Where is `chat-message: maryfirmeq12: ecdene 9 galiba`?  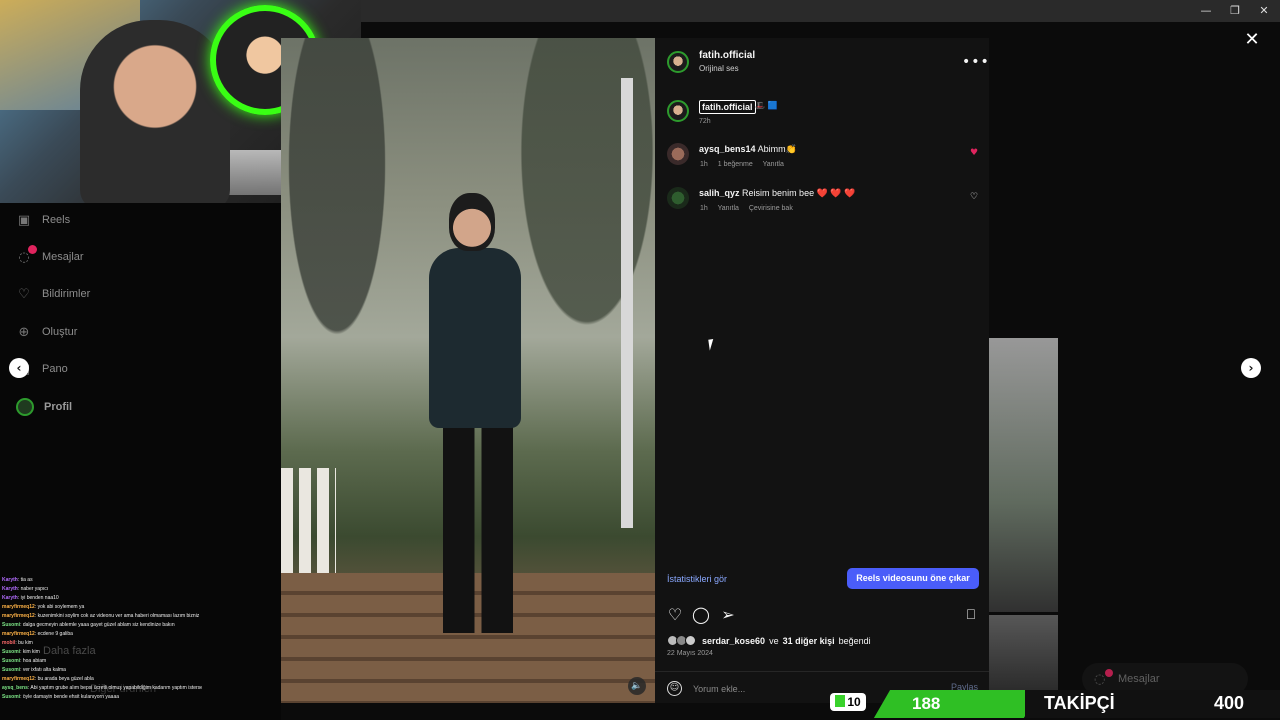
chat-message: maryfirmeq12: ecdene 9 galiba is located at coordinates (102, 634).